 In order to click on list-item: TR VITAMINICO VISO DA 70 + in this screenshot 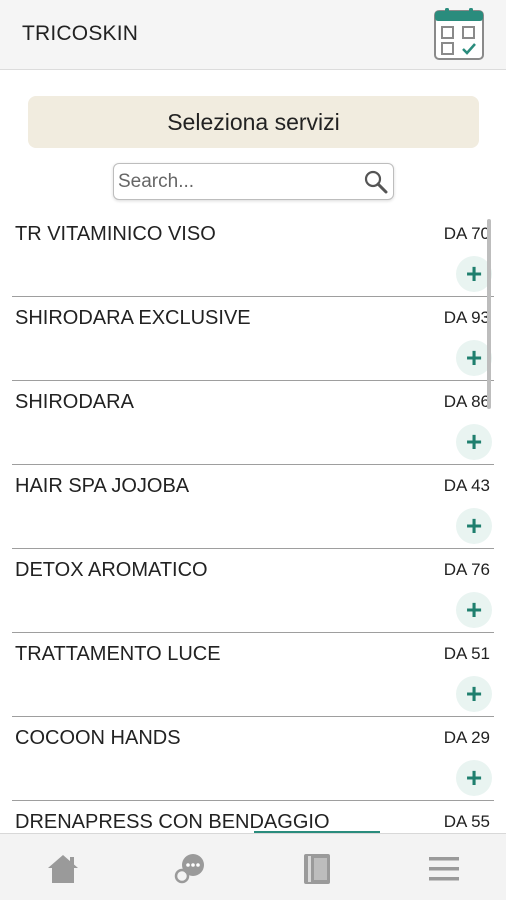, I will do `click(253, 255)`.